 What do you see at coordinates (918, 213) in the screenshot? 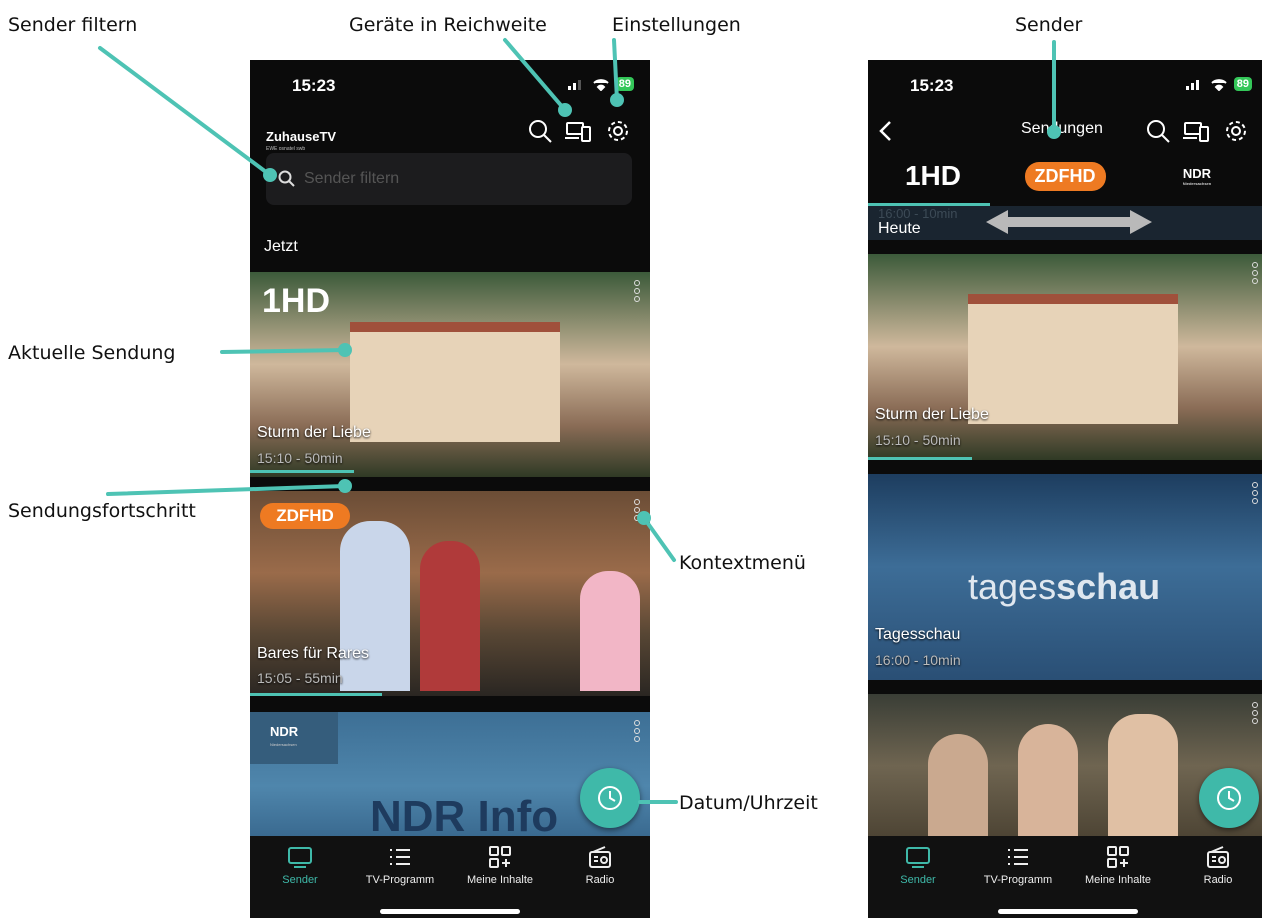
I see `faded-time: 16:00 - 10min` at bounding box center [918, 213].